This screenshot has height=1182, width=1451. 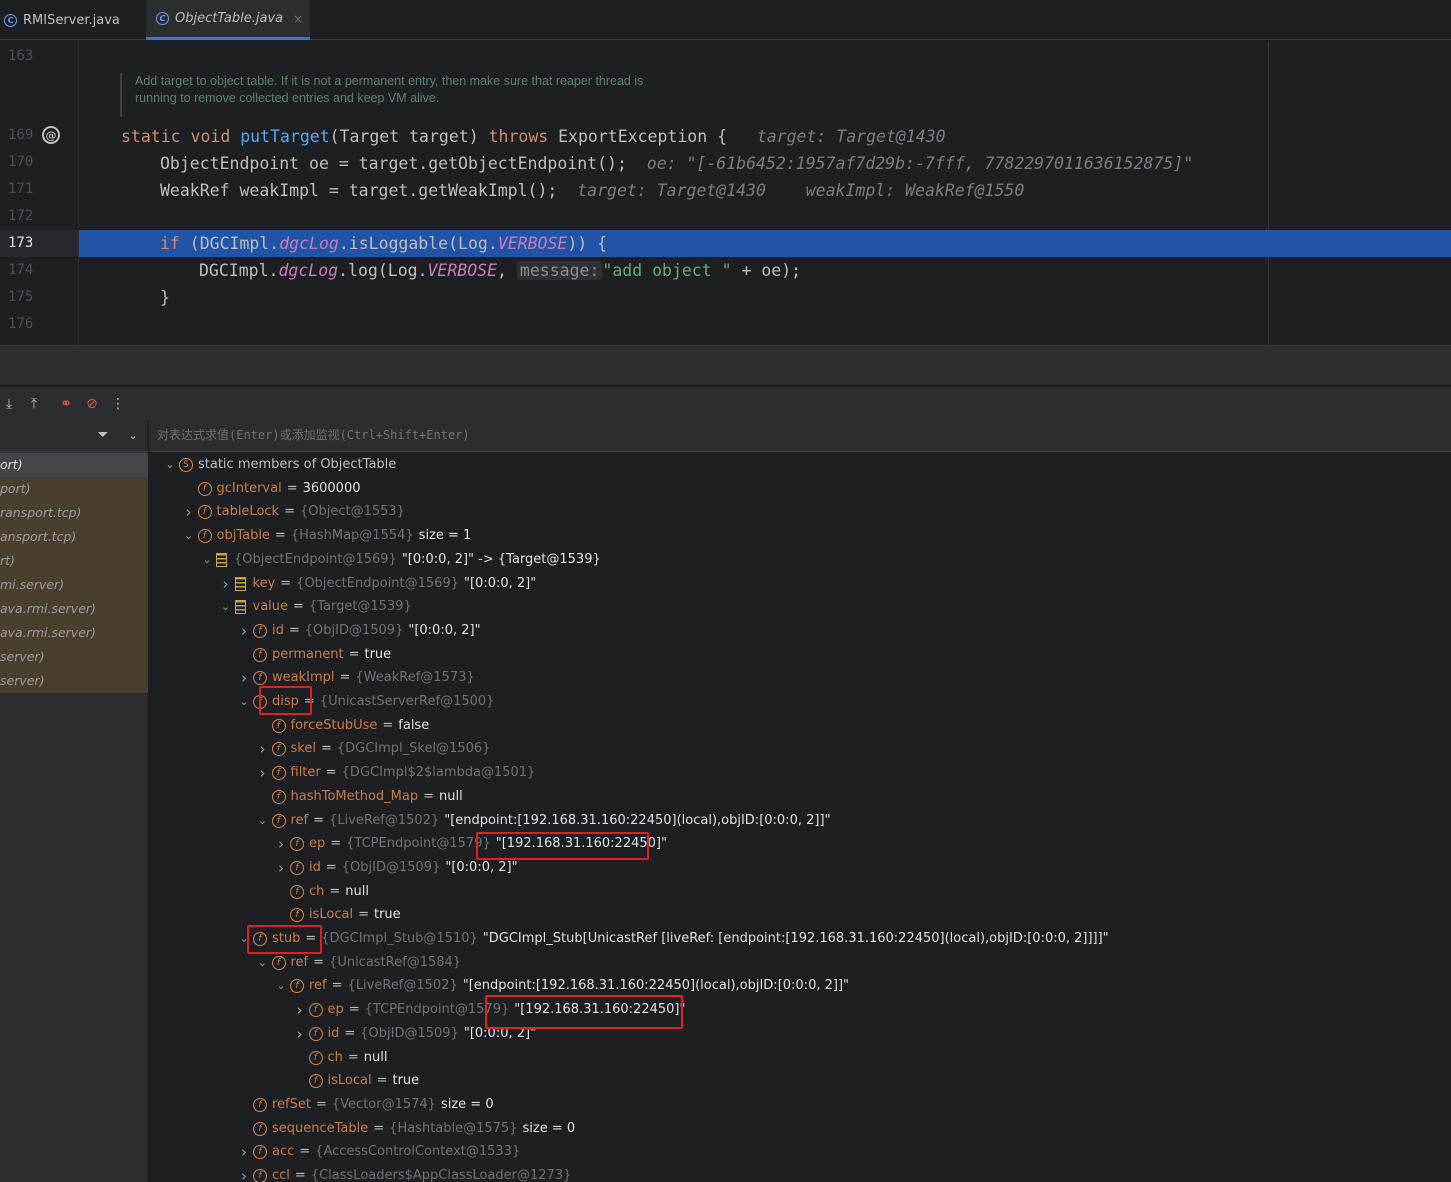 What do you see at coordinates (364, 1105) in the screenshot?
I see `variable-row: f refSet = {Vector@1574} size = 0` at bounding box center [364, 1105].